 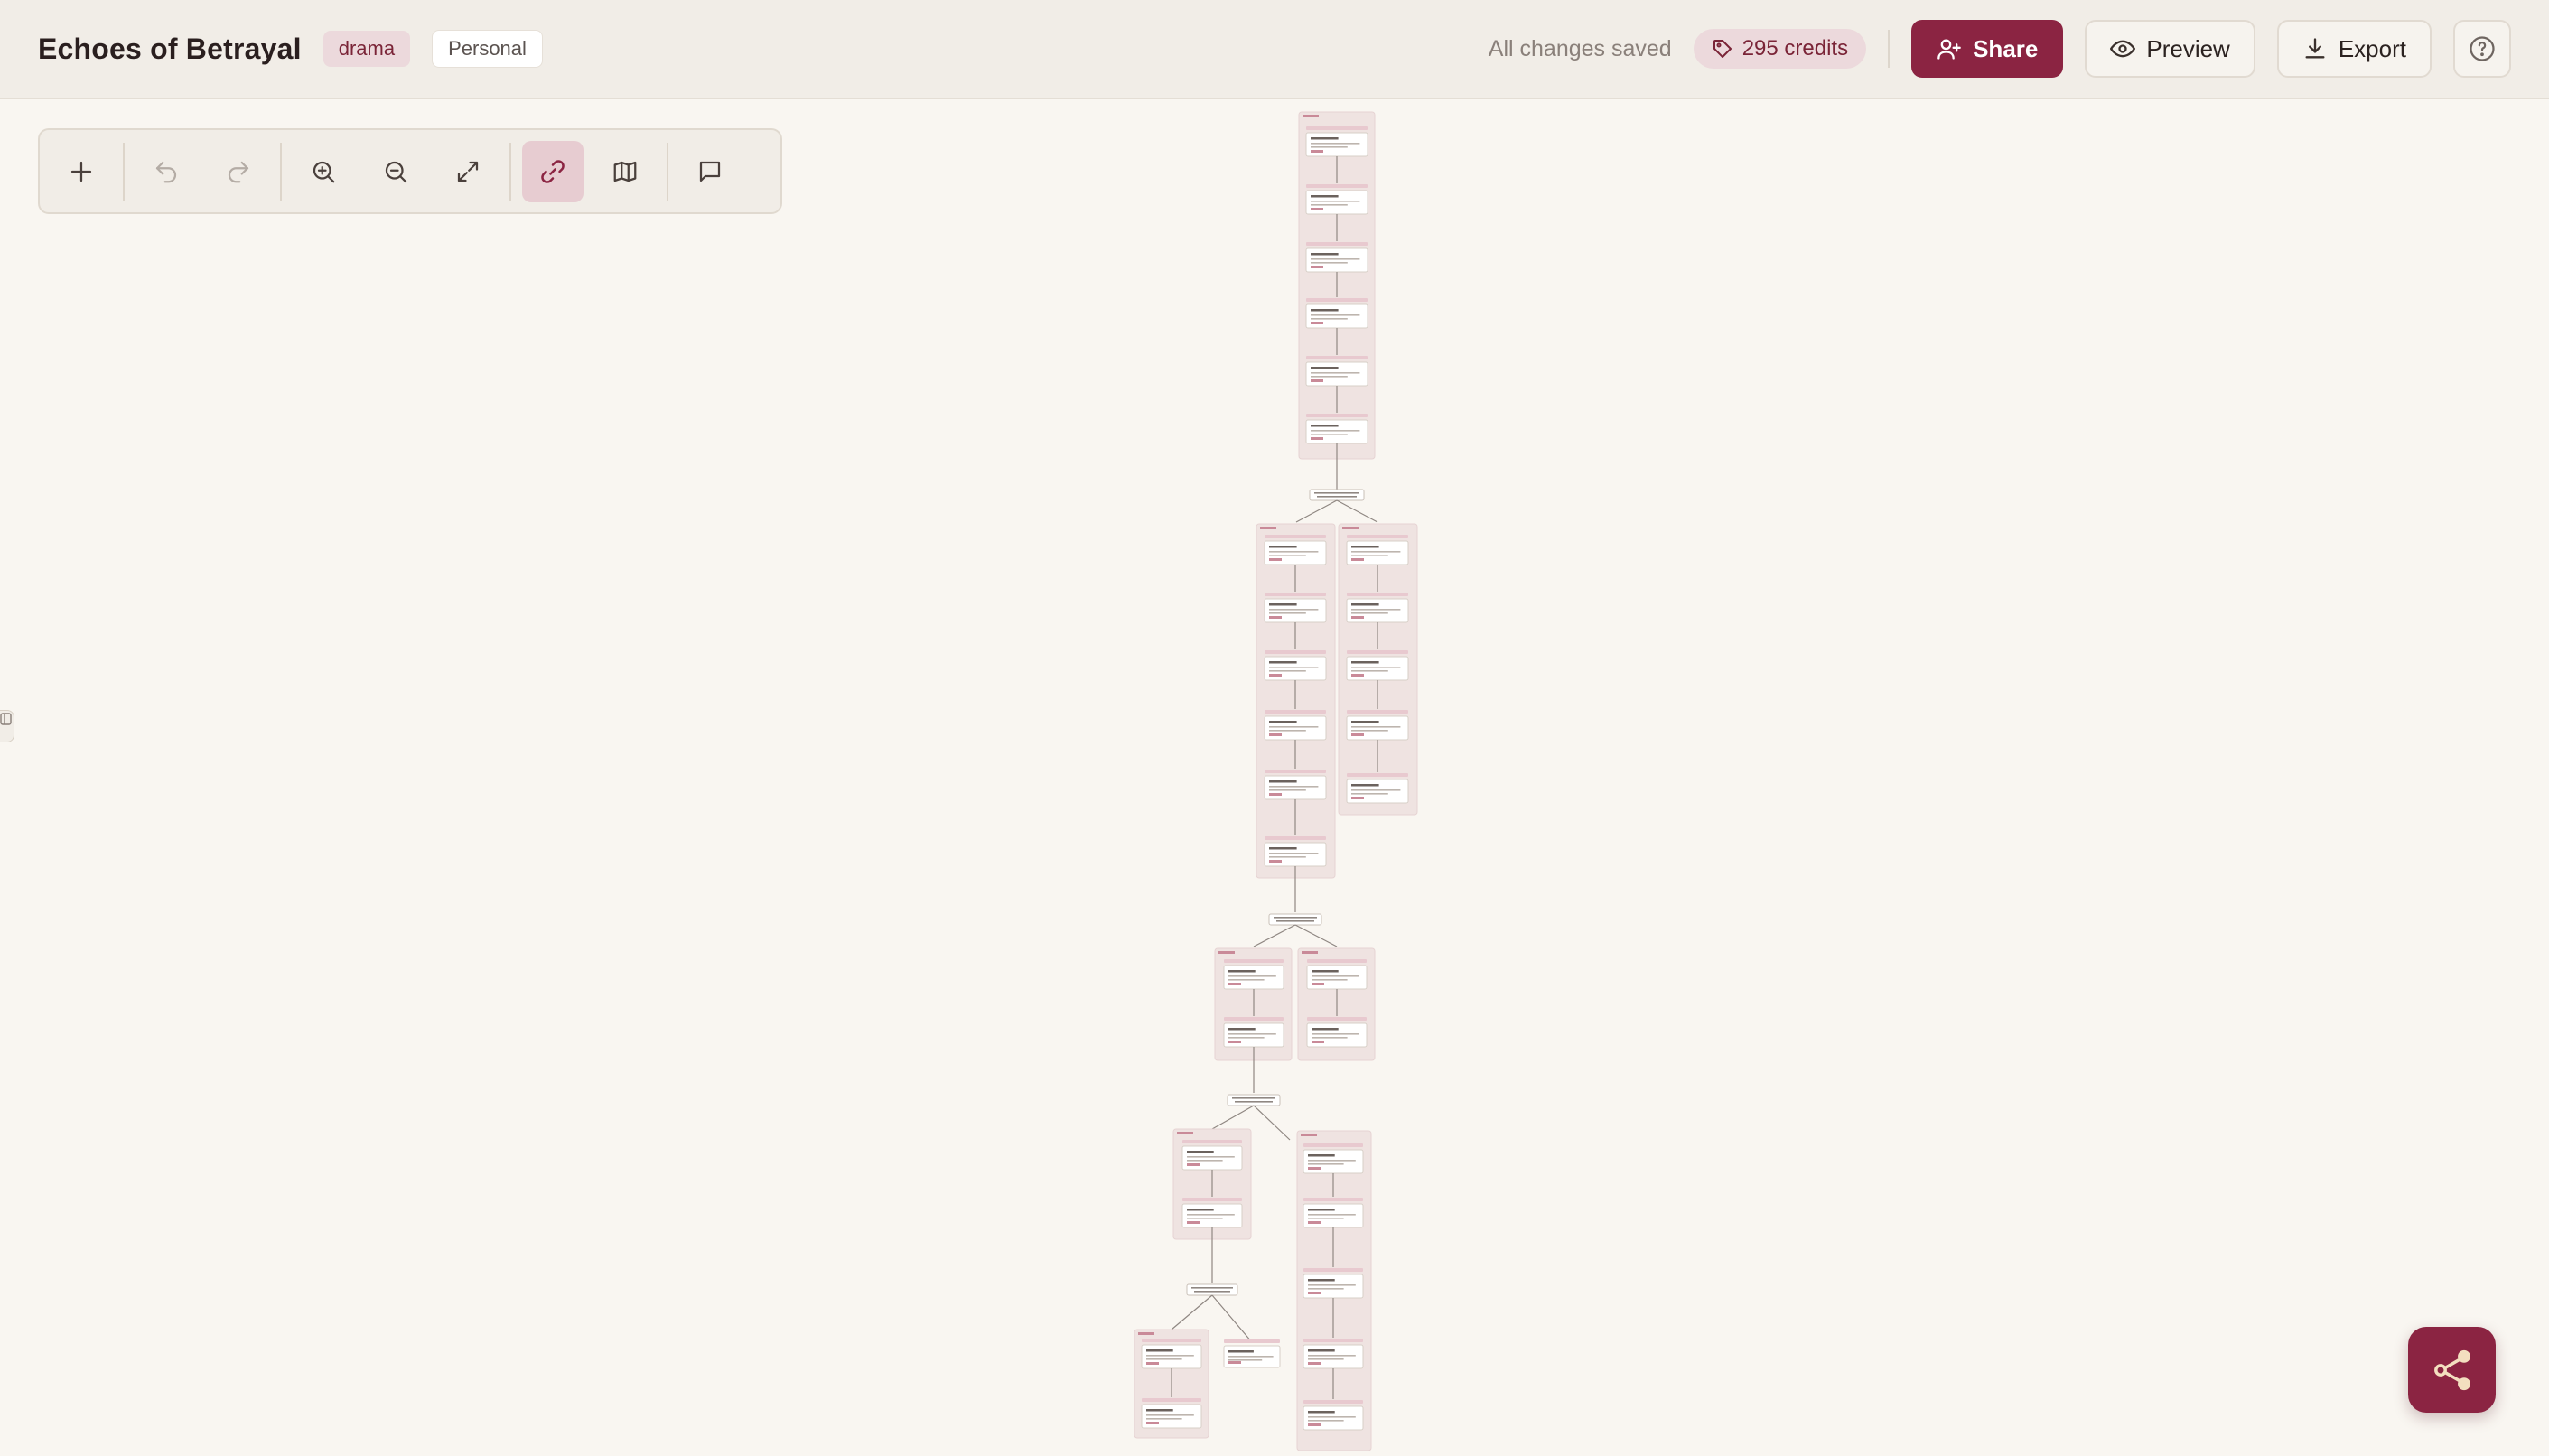 What do you see at coordinates (395, 171) in the screenshot?
I see `zoom-out-tool` at bounding box center [395, 171].